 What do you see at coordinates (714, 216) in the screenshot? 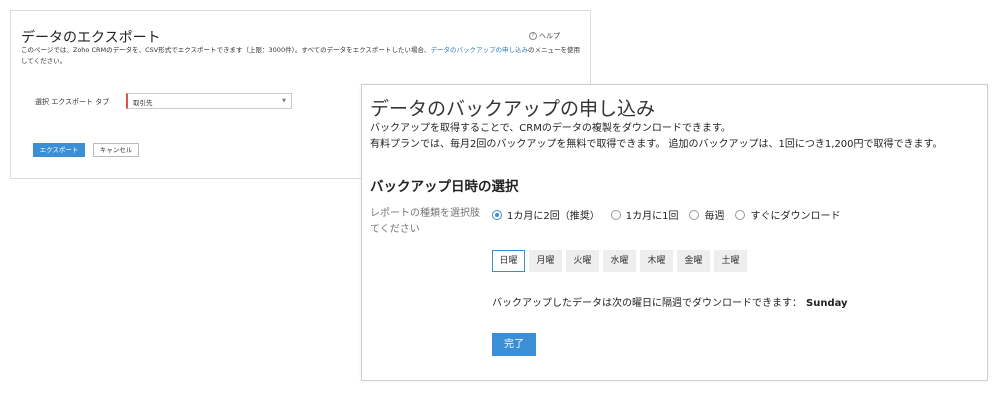
I see `radio-label: 毎週` at bounding box center [714, 216].